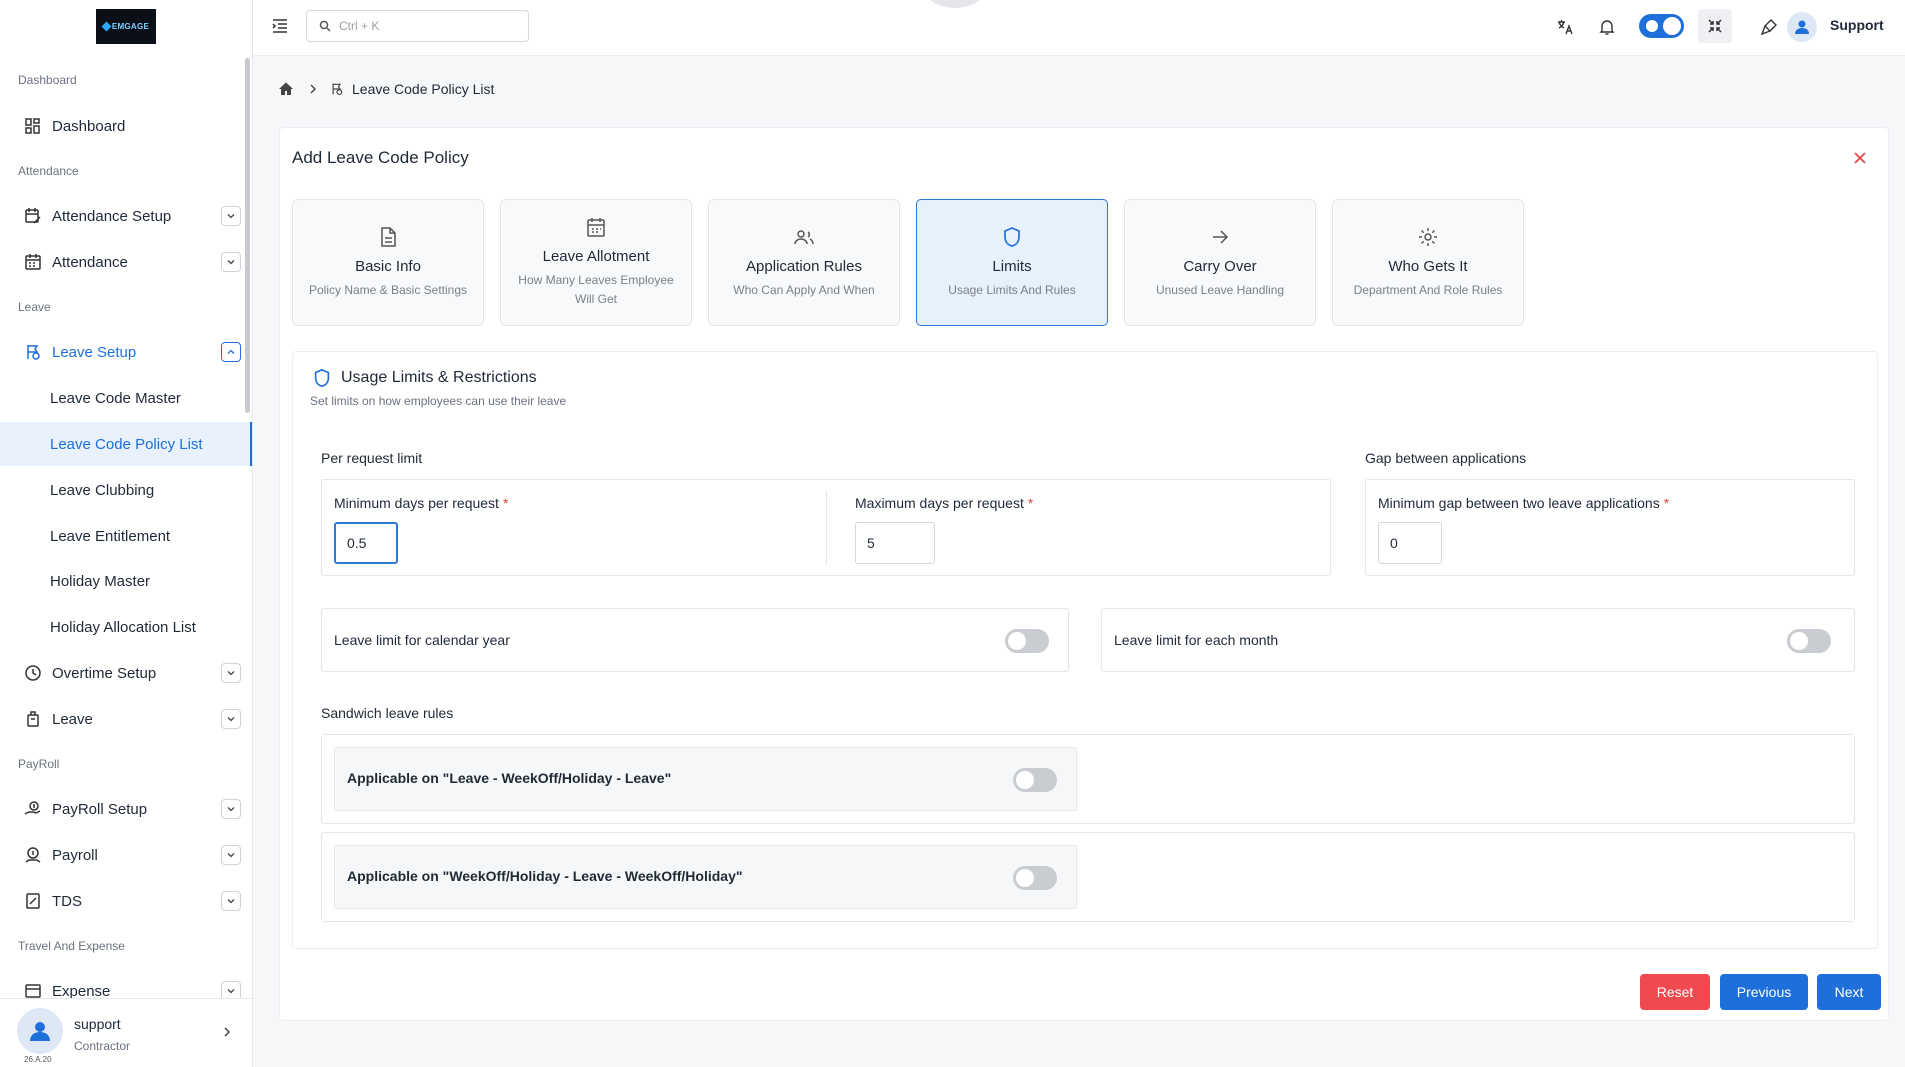  I want to click on step-limits: Limits Usage Limits And Rules, so click(1012, 262).